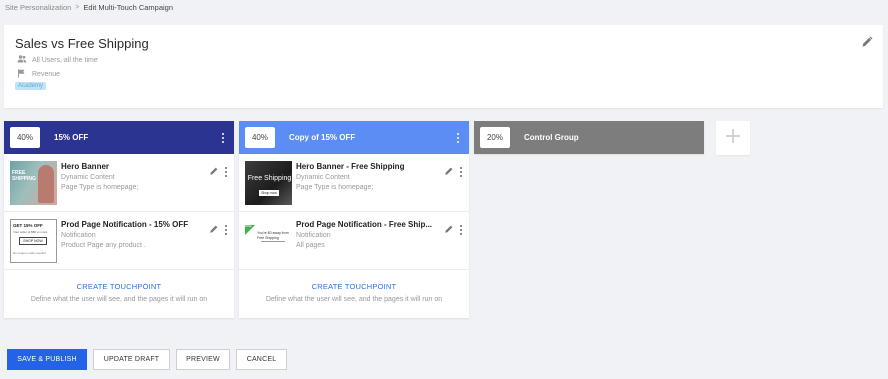  Describe the element at coordinates (47, 359) in the screenshot. I see `save-publish-button: SAVE & PUBLISH` at that location.